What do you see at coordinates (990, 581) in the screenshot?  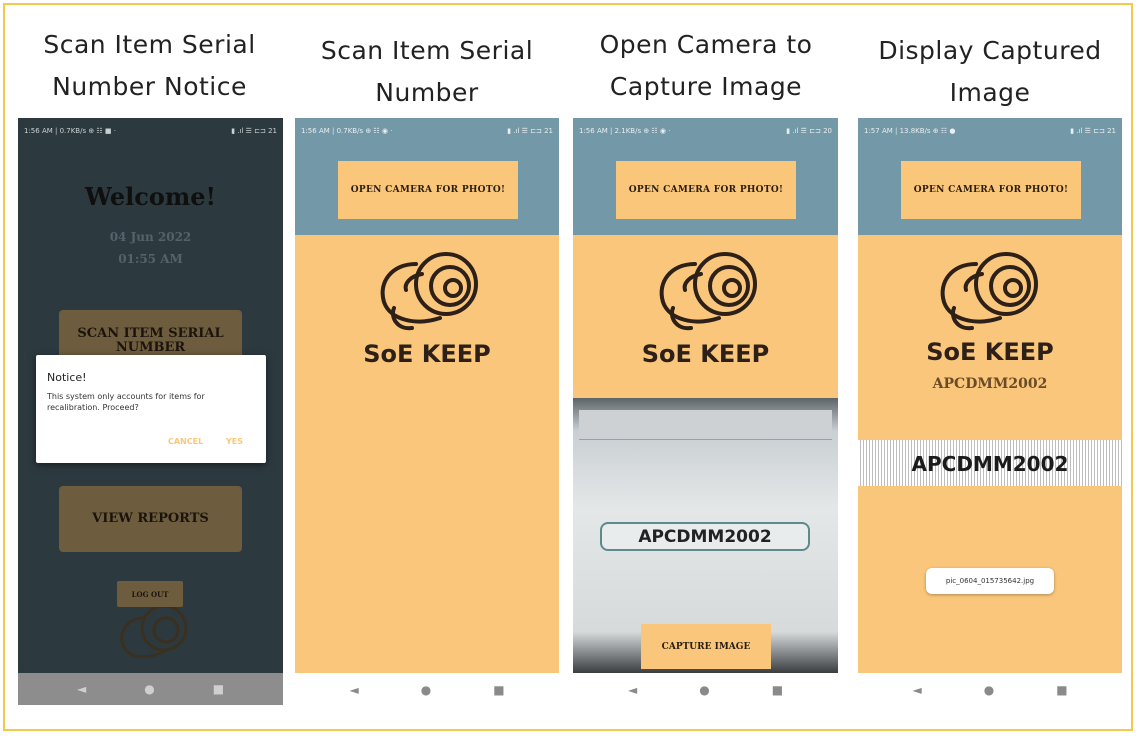 I see `filename-toast: pic_0604_015735642.jpg` at bounding box center [990, 581].